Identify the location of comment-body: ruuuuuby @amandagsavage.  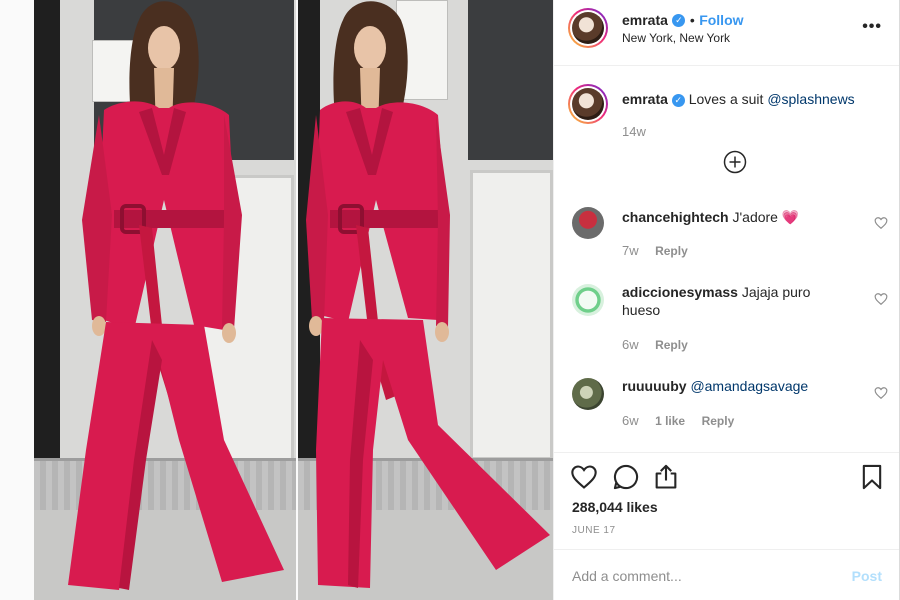
(737, 386).